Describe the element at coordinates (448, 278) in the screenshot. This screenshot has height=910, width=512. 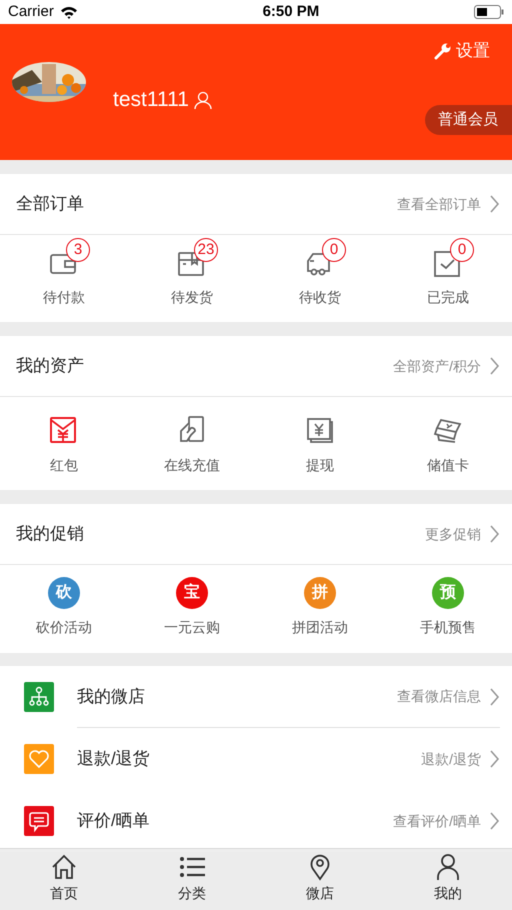
I see `order-status-item: 0 已完成` at that location.